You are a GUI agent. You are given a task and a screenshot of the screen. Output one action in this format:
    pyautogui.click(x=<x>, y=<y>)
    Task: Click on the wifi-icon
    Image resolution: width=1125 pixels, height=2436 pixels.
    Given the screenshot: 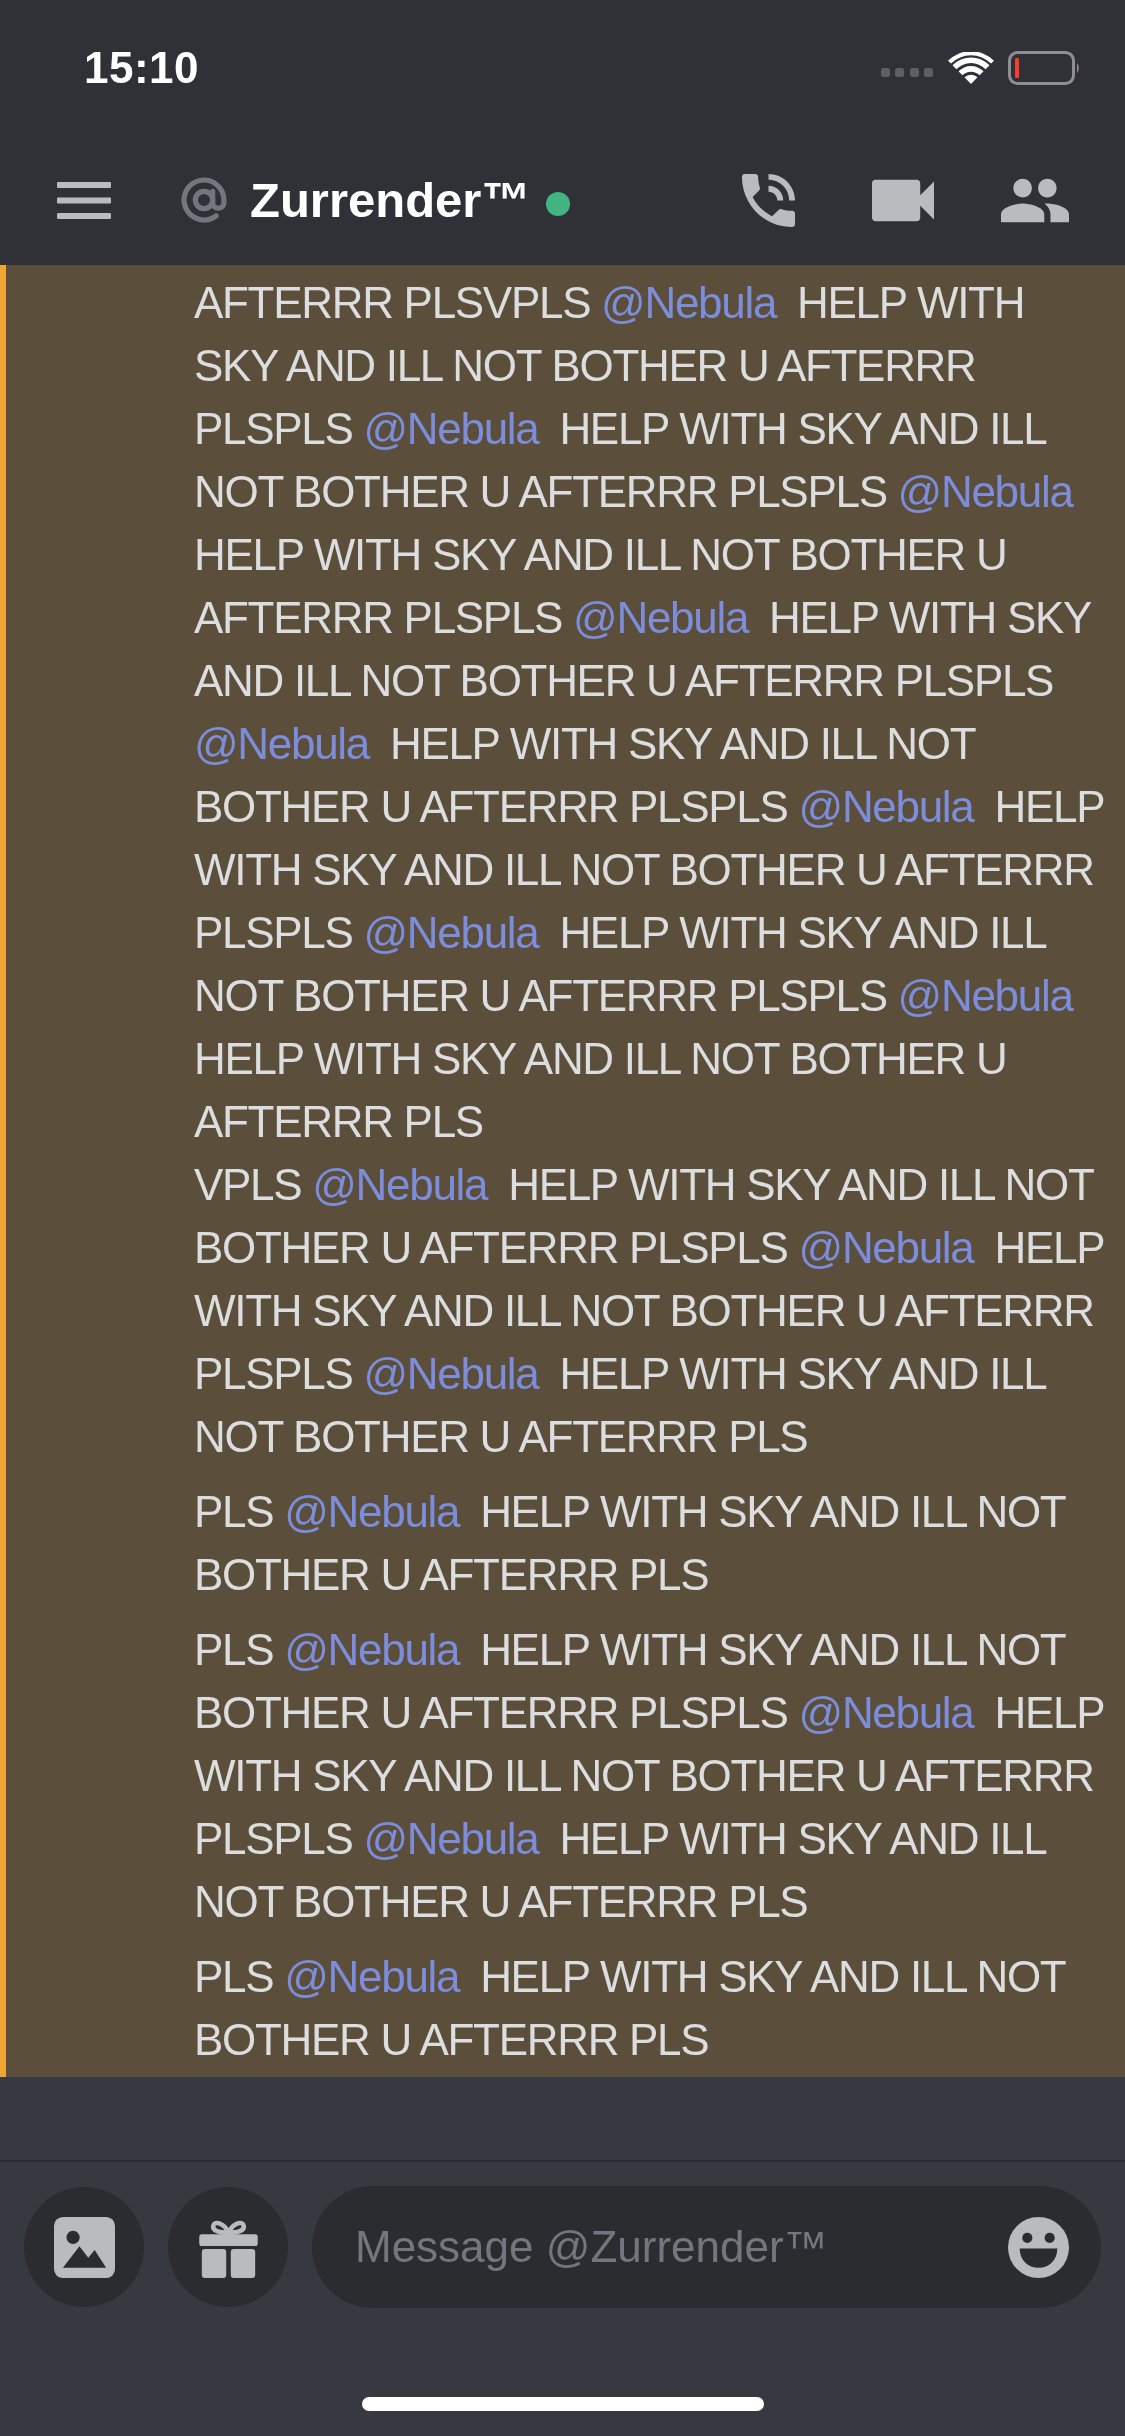 What is the action you would take?
    pyautogui.click(x=971, y=67)
    